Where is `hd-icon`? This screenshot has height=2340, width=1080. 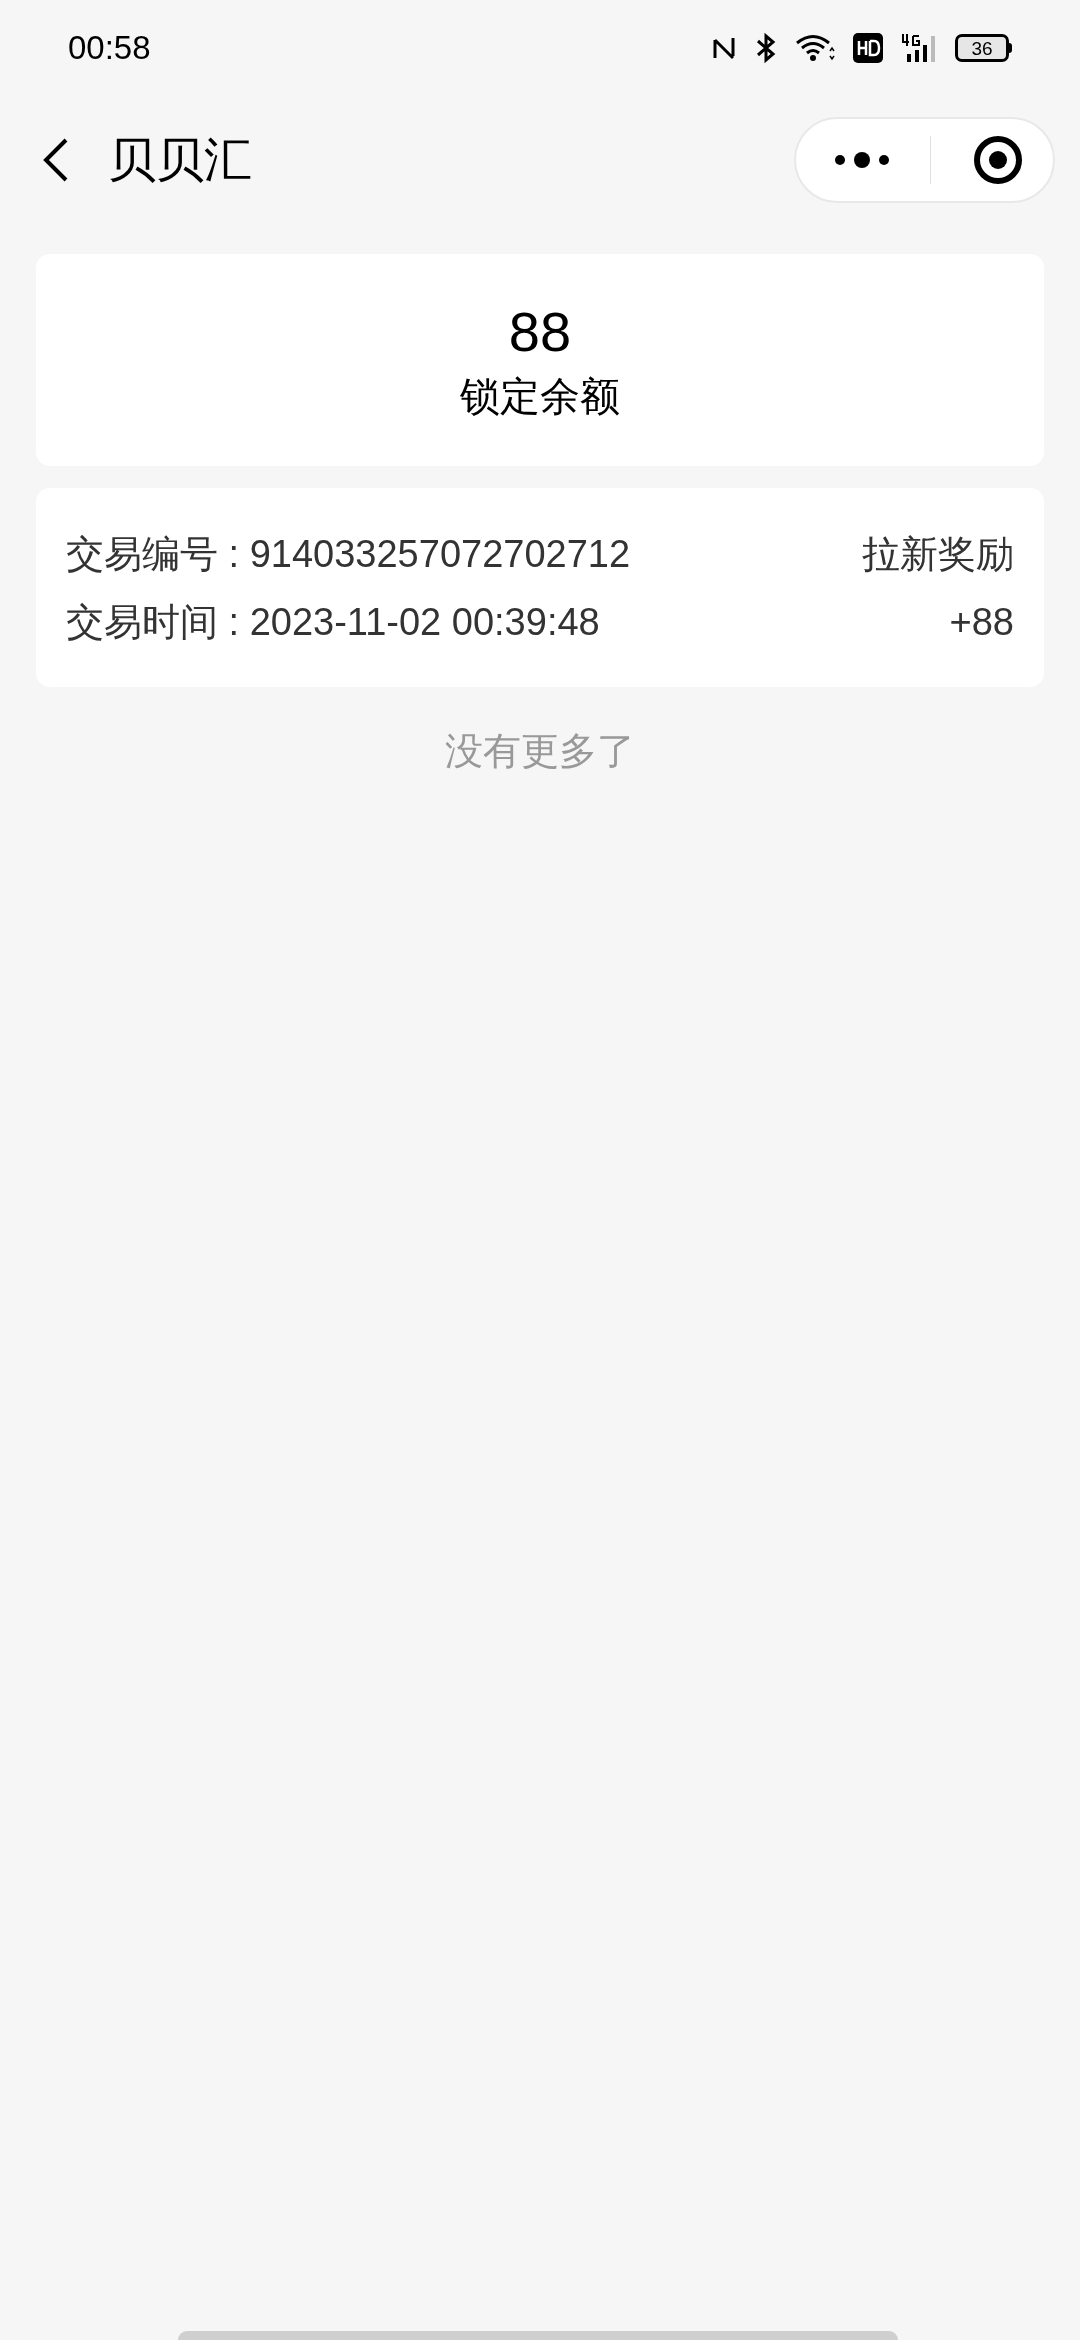
hd-icon is located at coordinates (868, 48).